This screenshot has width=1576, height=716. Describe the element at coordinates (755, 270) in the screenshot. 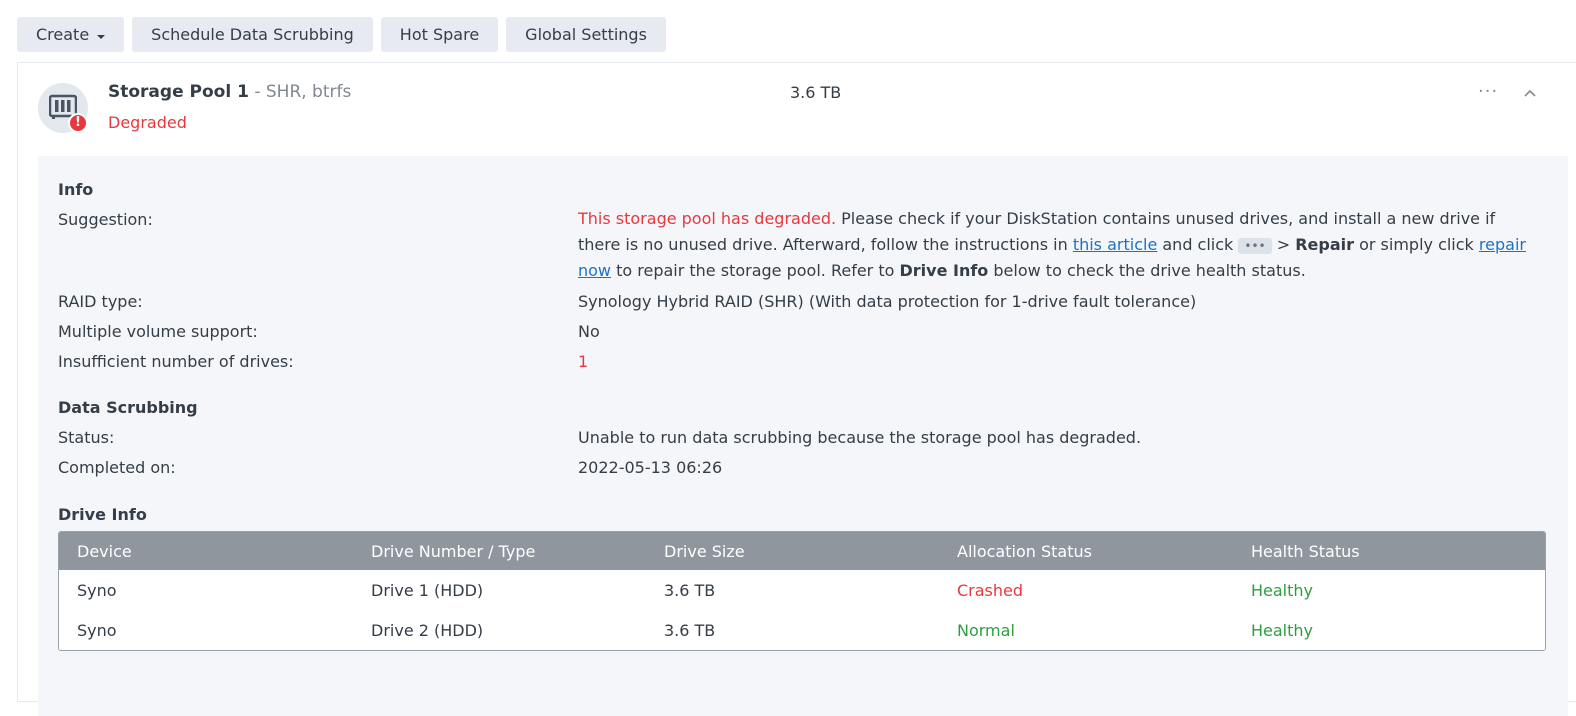

I see `suggestion-part: to repair the storage pool. Refer to` at that location.